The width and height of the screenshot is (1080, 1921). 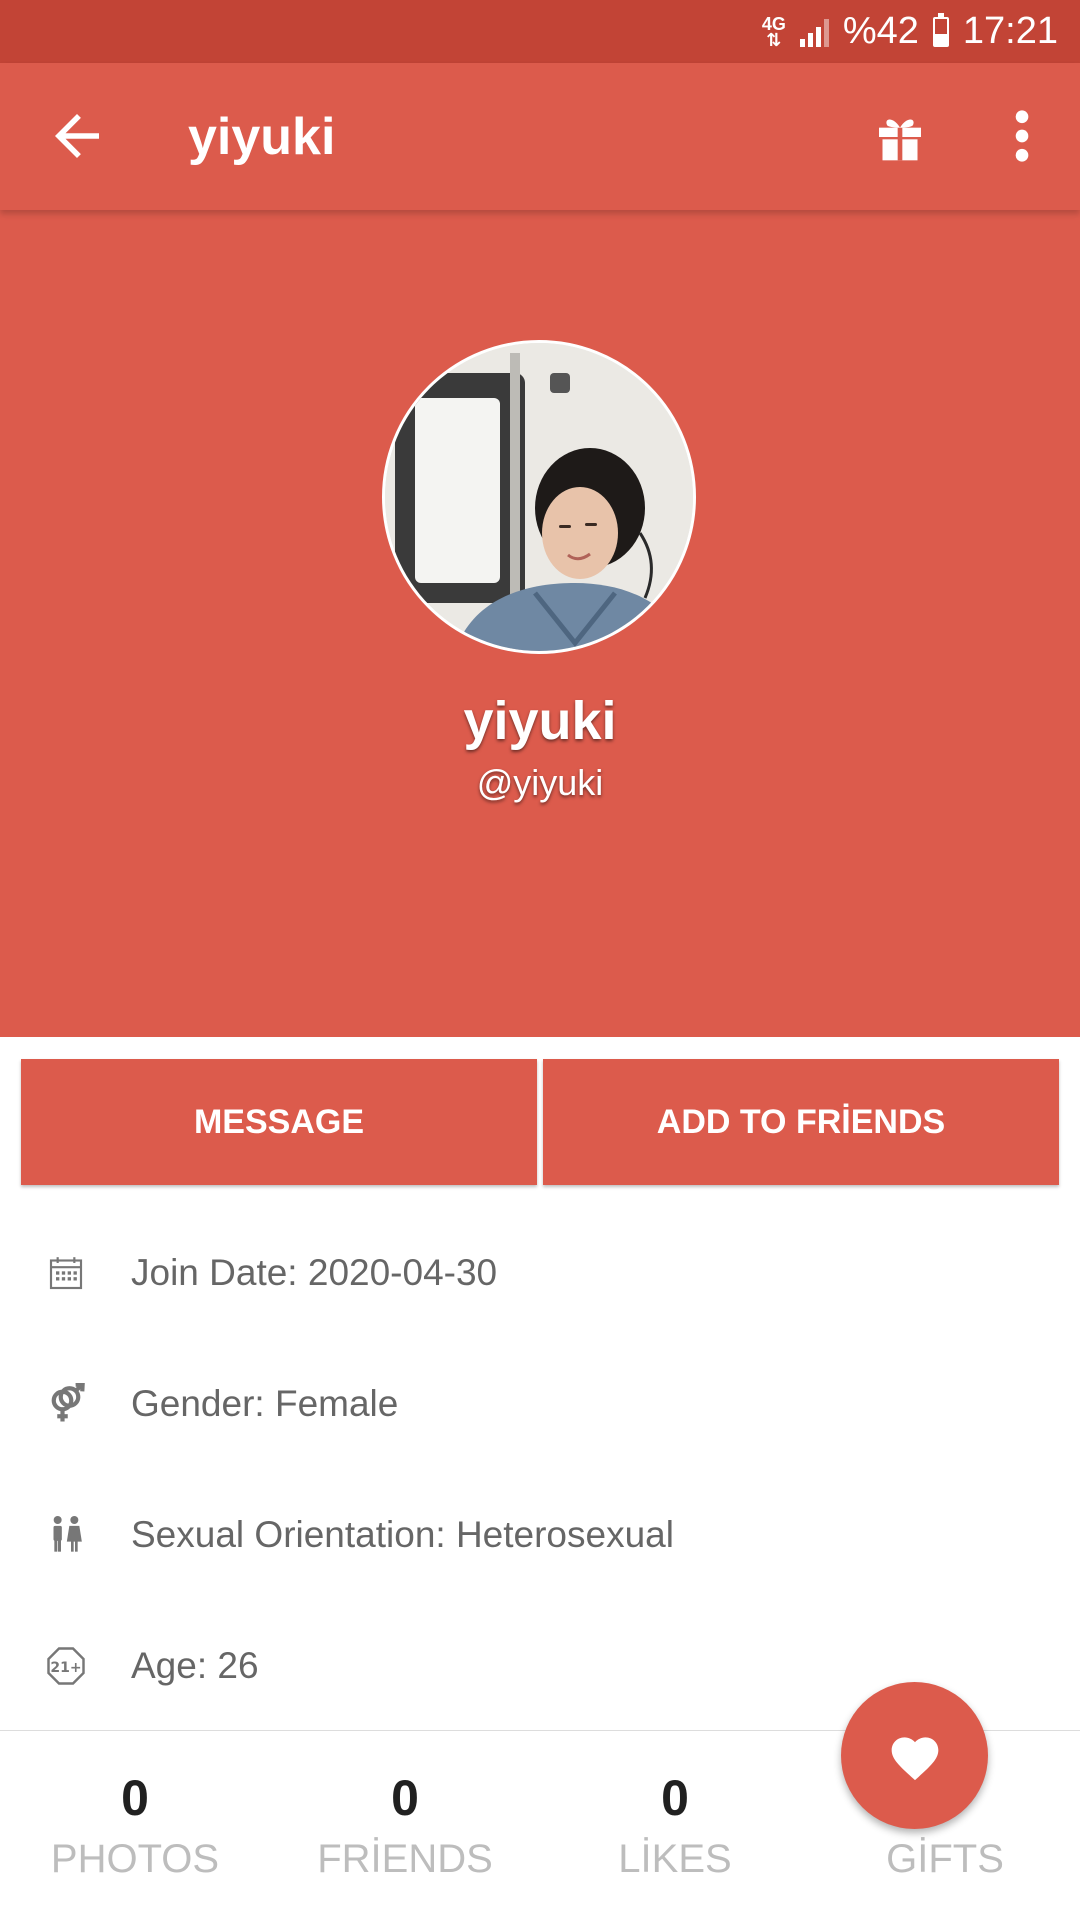 I want to click on svg-text: 21+, so click(x=65, y=1668).